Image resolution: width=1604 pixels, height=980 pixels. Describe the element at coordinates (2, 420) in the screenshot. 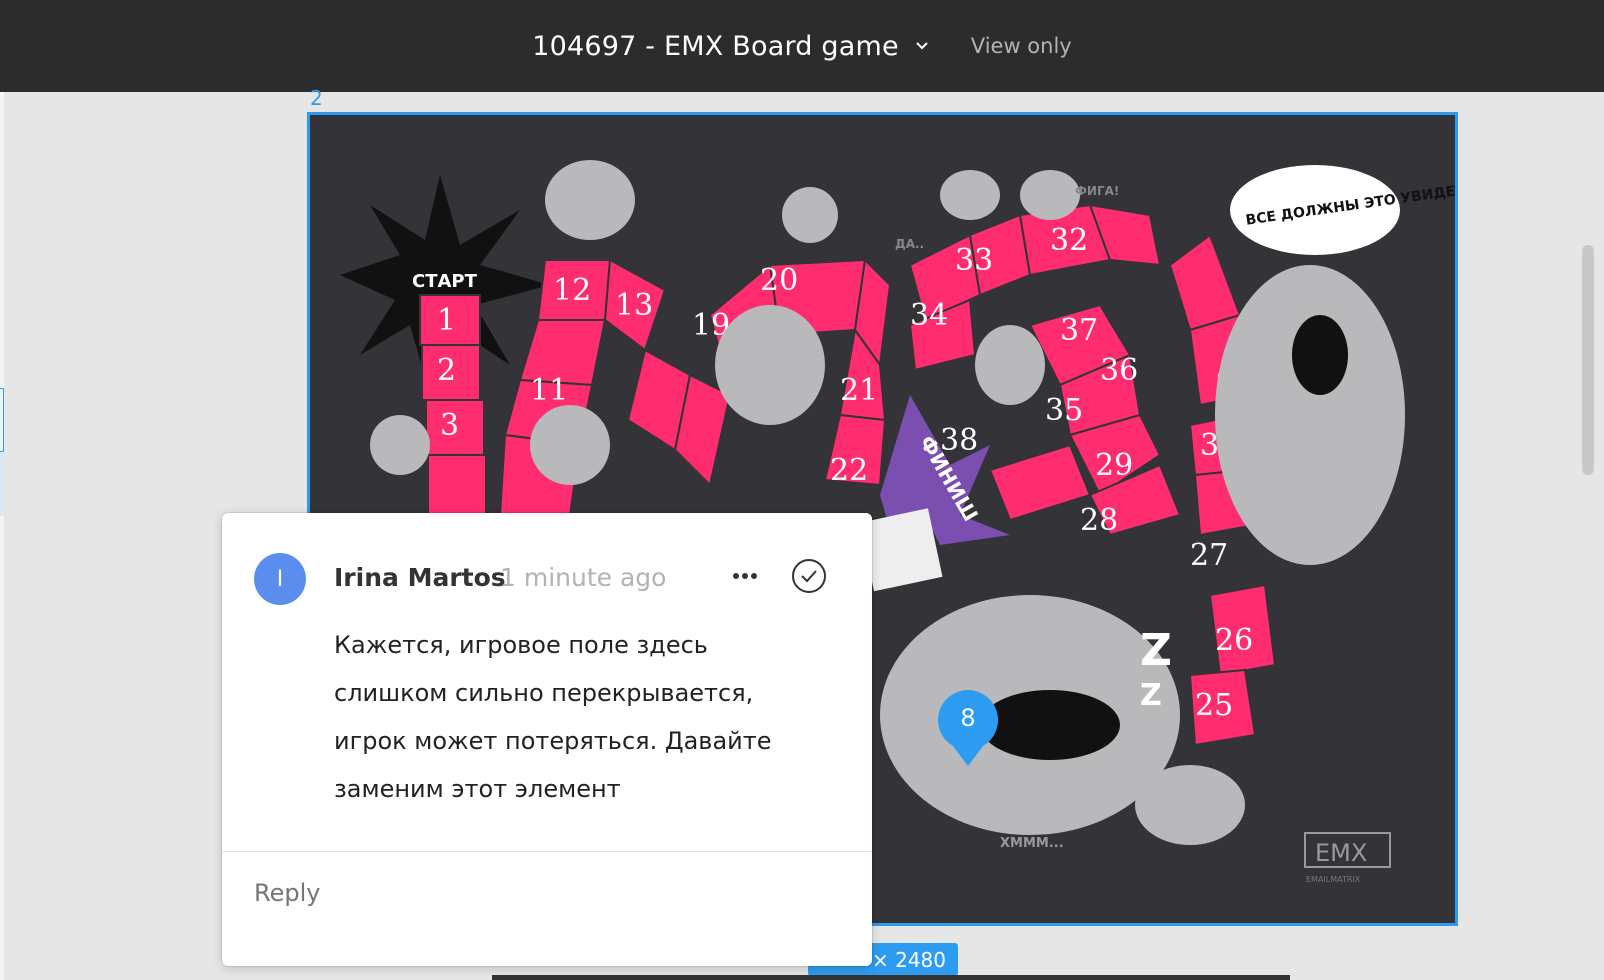

I see `left-panel-selection` at that location.